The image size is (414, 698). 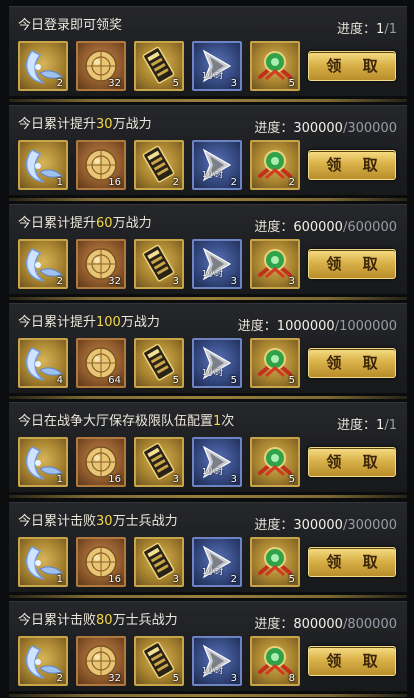 I want to click on task-title: 今日累计提升30万战力, so click(x=85, y=124).